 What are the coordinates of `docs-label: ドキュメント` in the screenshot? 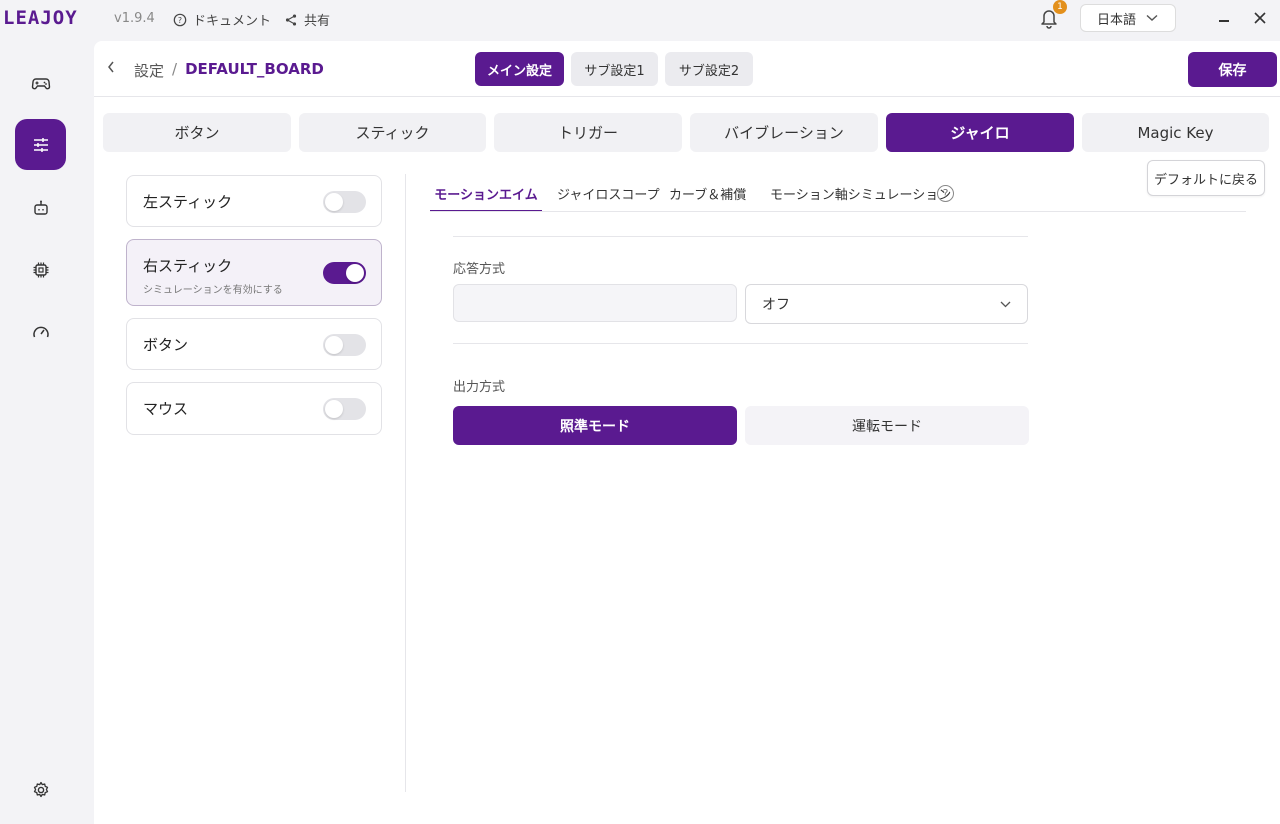 It's located at (232, 21).